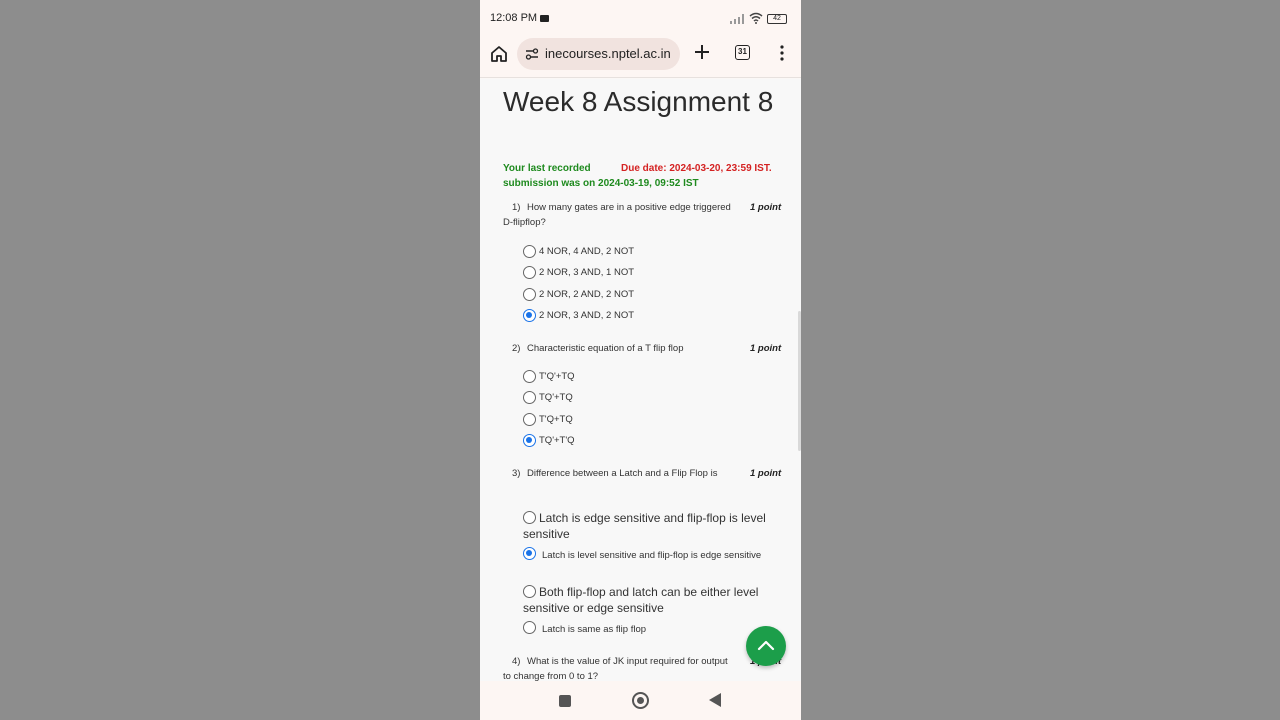  I want to click on answer-option: TQ'+TQ, so click(548, 397).